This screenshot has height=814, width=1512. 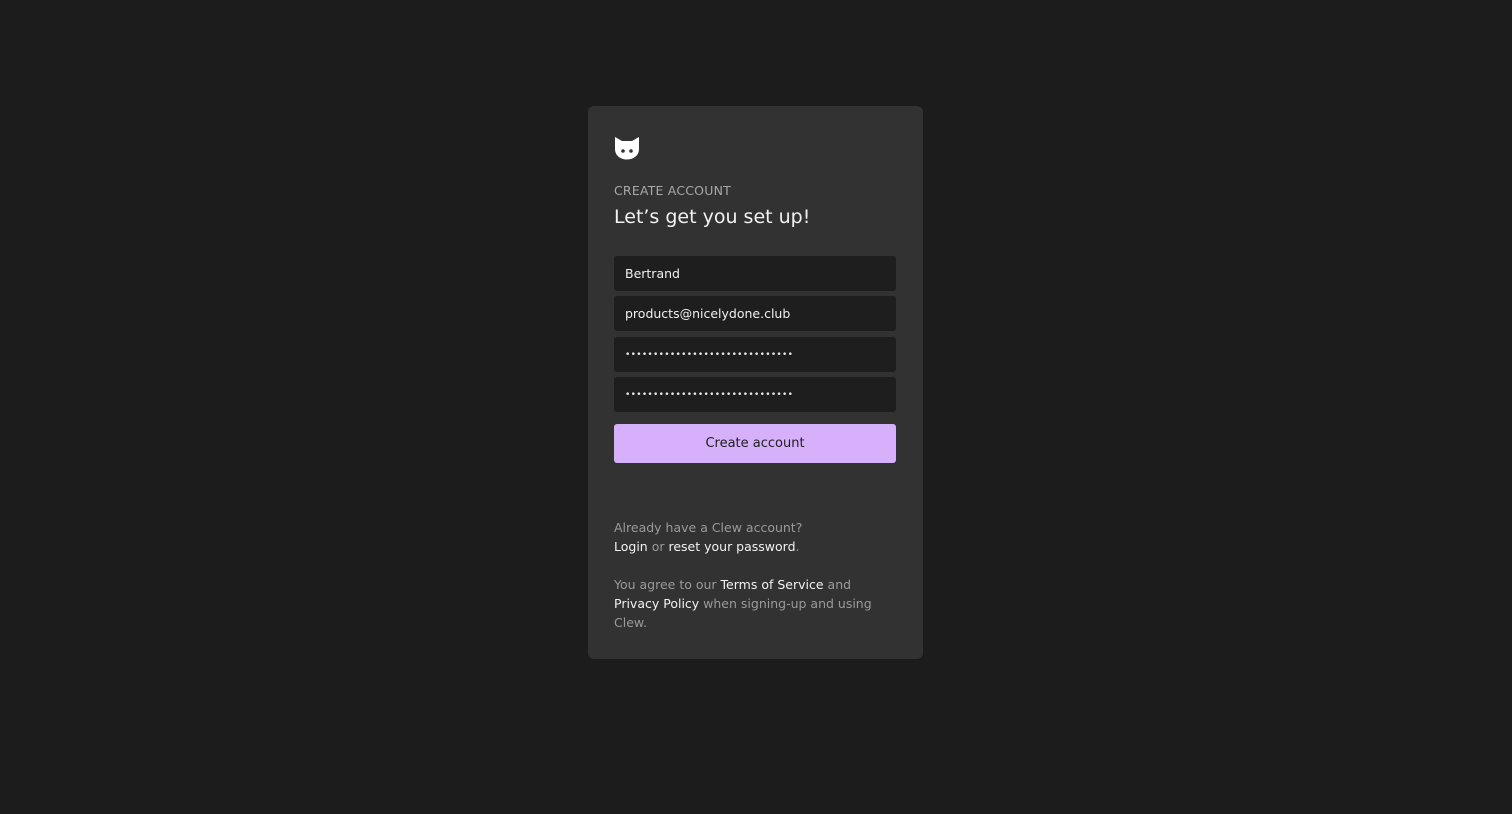 I want to click on privacy-policy-link: Privacy Policy, so click(x=656, y=603).